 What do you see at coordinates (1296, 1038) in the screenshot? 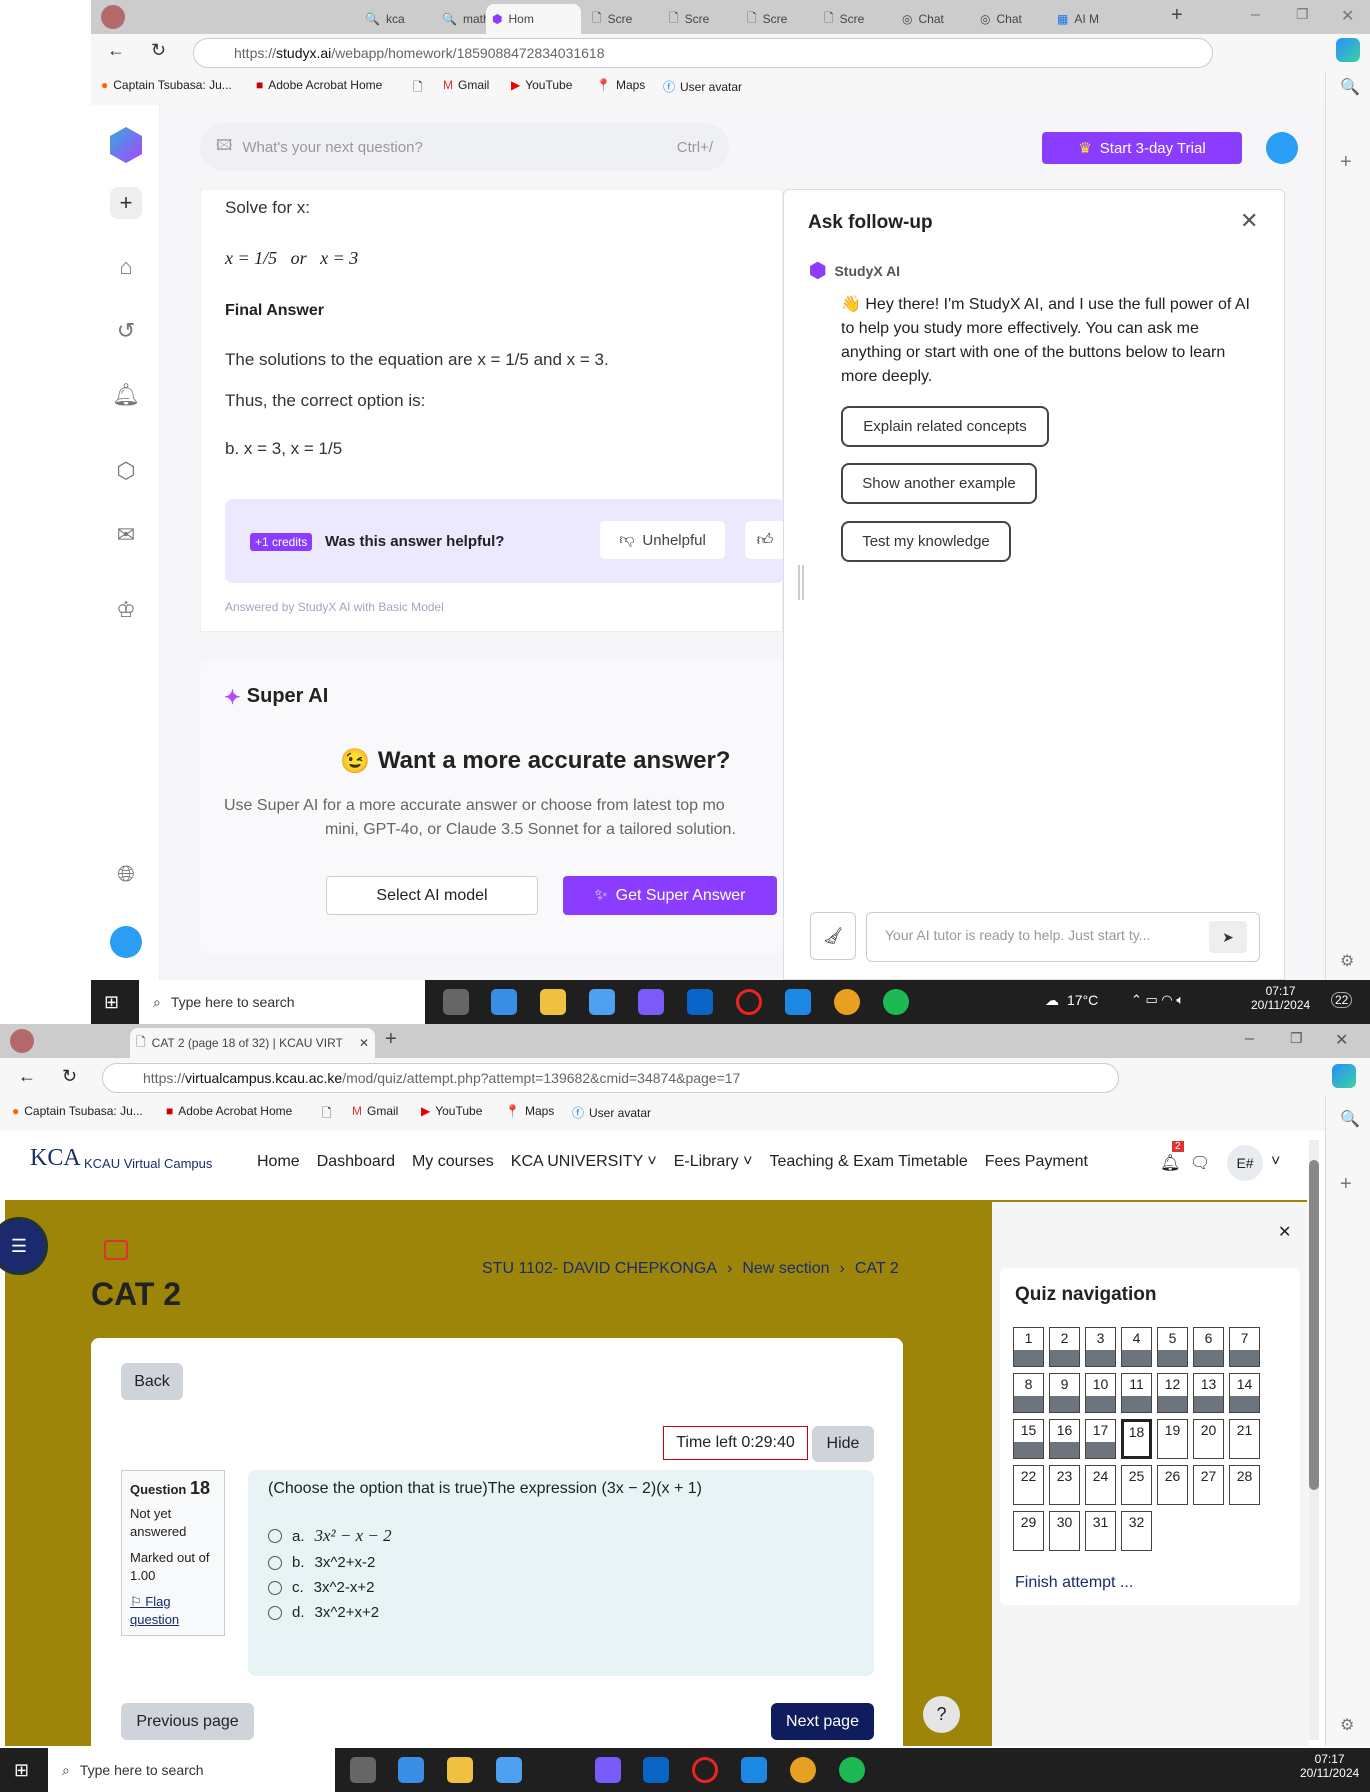
I see `restore-button: ❐` at bounding box center [1296, 1038].